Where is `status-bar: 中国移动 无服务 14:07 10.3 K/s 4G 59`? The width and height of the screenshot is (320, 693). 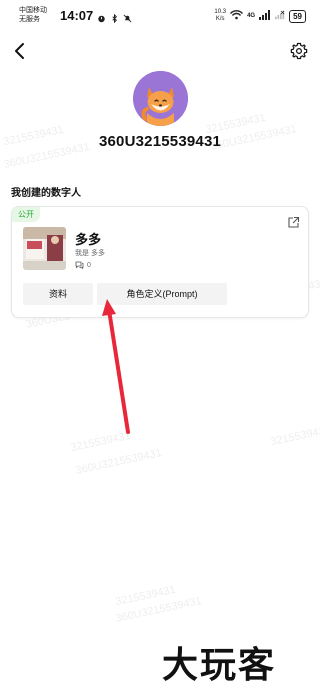
status-bar: 中国移动 无服务 14:07 10.3 K/s 4G 59 is located at coordinates (160, 15).